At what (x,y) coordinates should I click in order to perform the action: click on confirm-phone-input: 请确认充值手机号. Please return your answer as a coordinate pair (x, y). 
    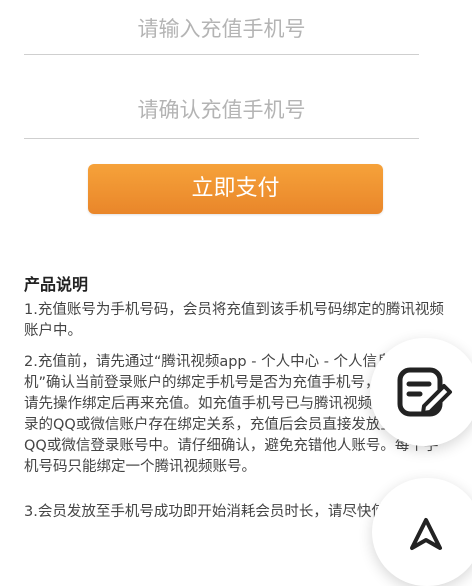
    Looking at the image, I should click on (221, 115).